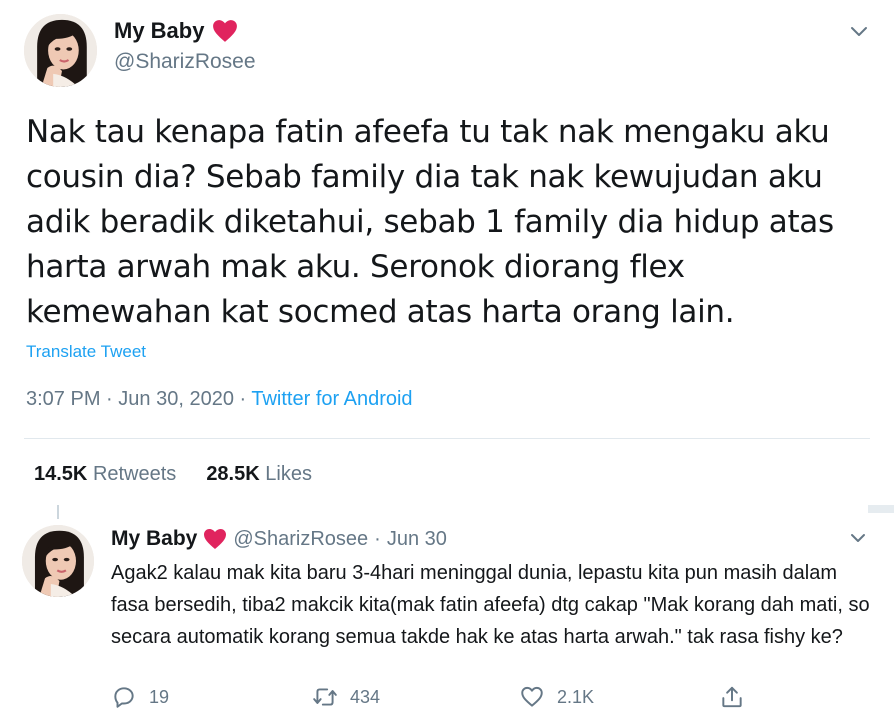 This screenshot has height=726, width=894. What do you see at coordinates (556, 697) in the screenshot?
I see `like-button: 2.1K` at bounding box center [556, 697].